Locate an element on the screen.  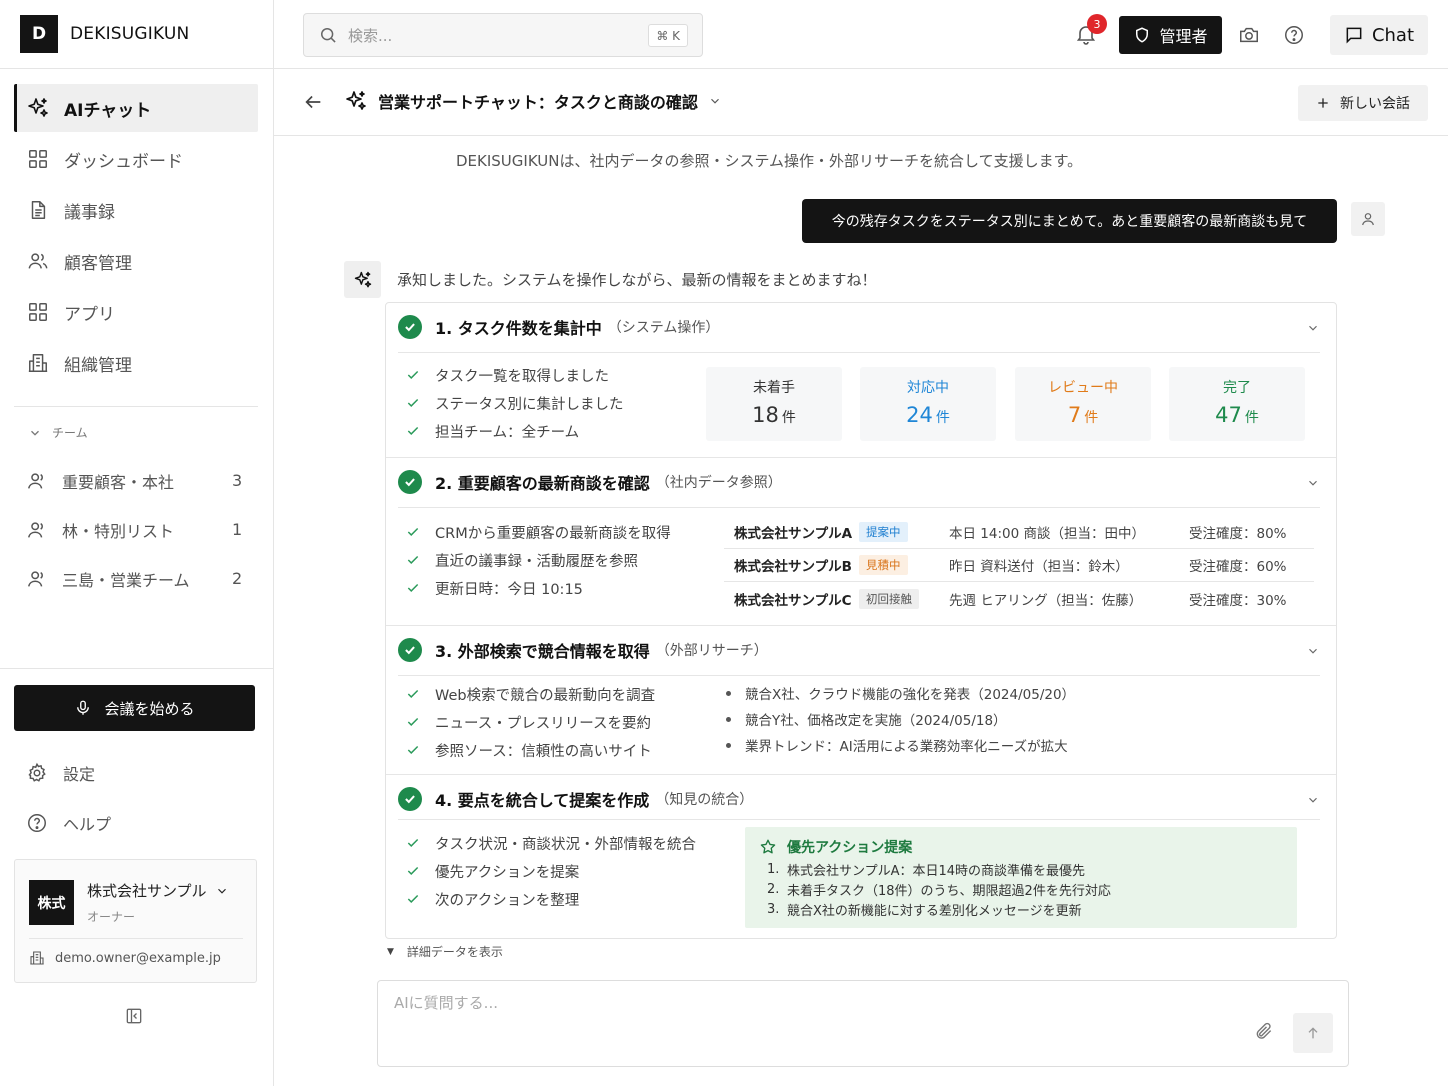
list-item: 2. 未着手タスク（18件）のうち、期限超過2件を先行対応 is located at coordinates (939, 890).